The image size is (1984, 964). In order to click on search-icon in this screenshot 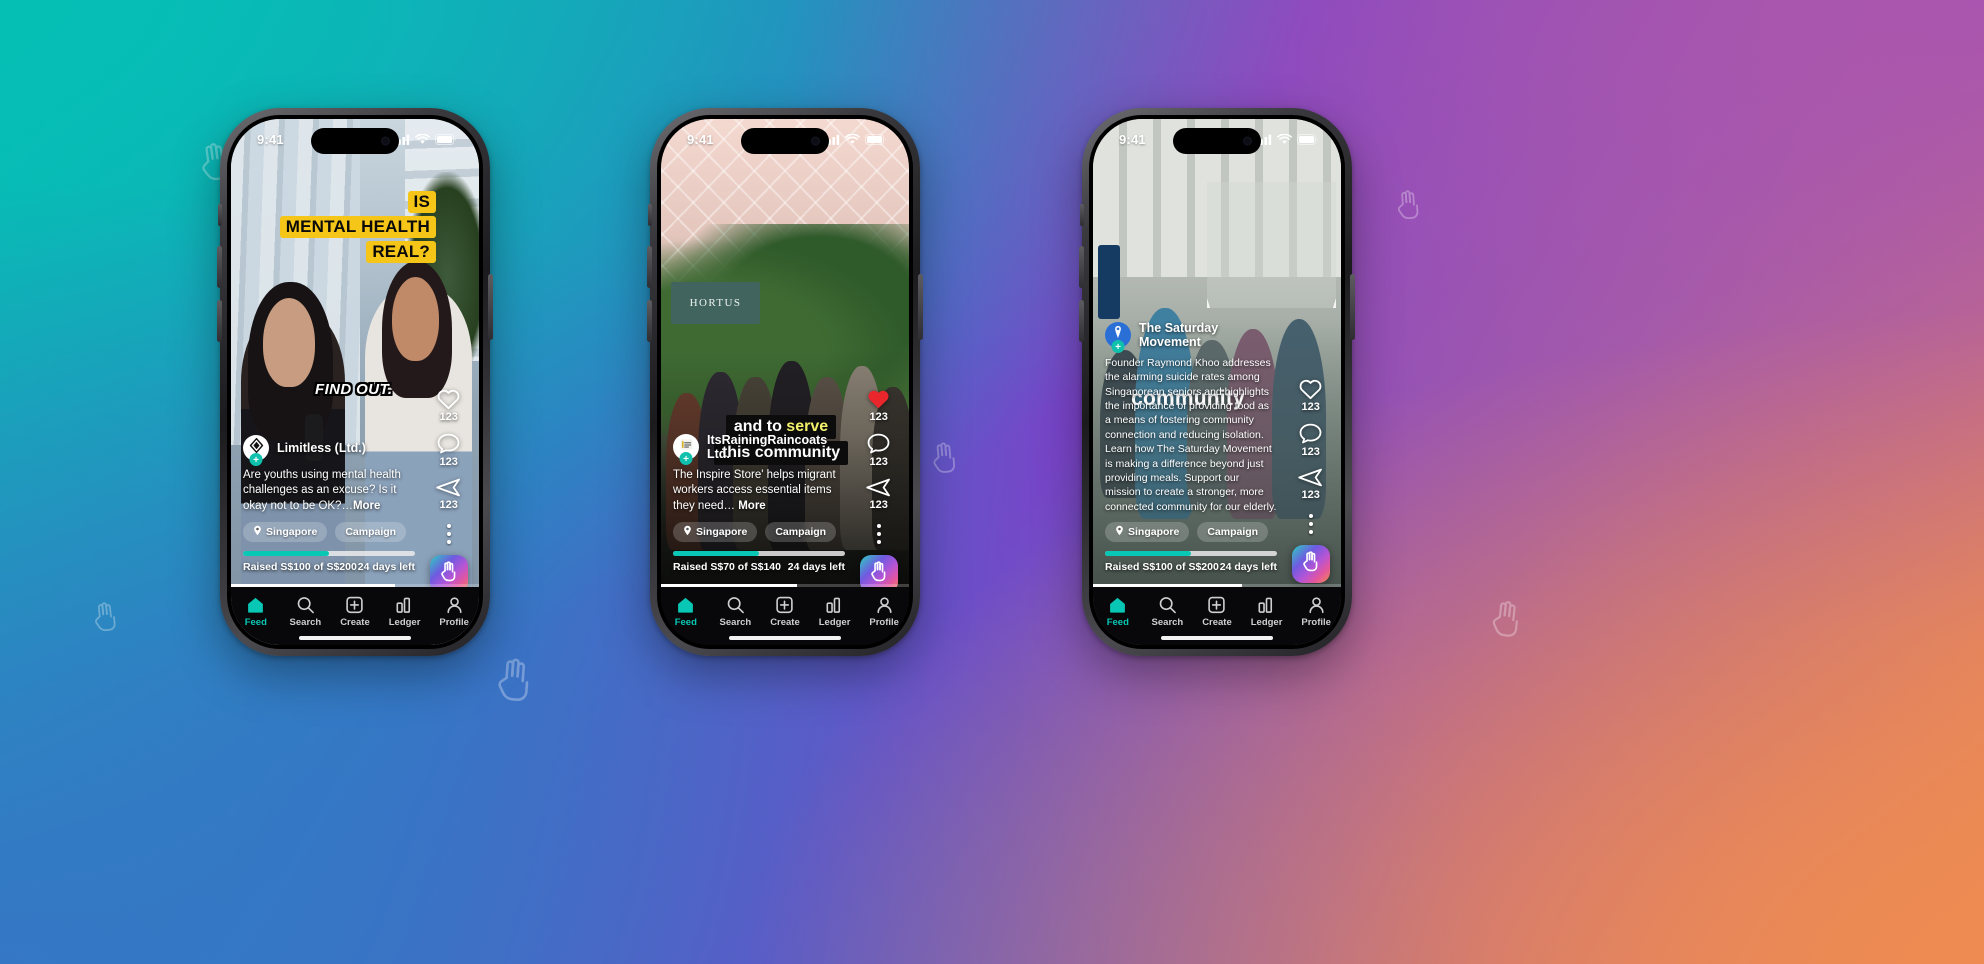, I will do `click(305, 605)`.